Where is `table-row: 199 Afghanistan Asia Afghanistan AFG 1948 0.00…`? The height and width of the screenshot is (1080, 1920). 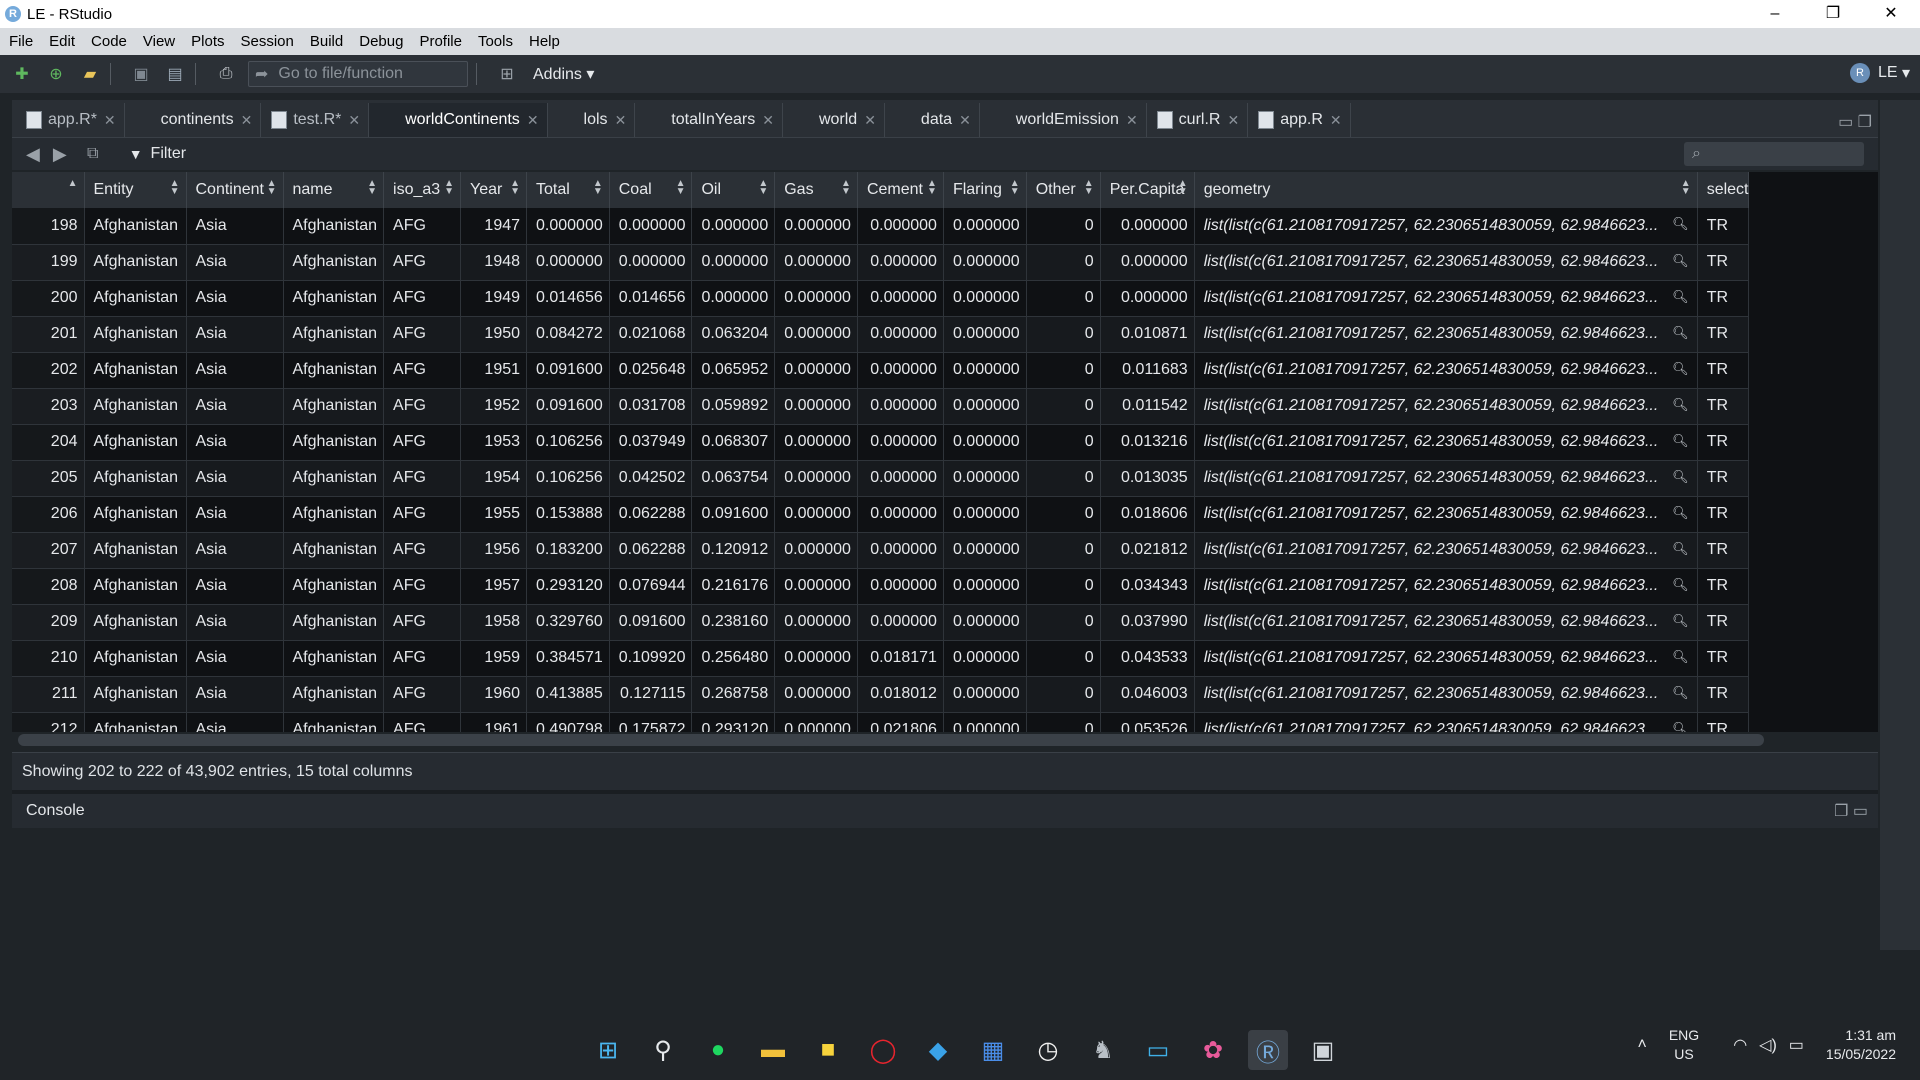
table-row: 199 Afghanistan Asia Afghanistan AFG 1948 0.00… is located at coordinates (881, 262).